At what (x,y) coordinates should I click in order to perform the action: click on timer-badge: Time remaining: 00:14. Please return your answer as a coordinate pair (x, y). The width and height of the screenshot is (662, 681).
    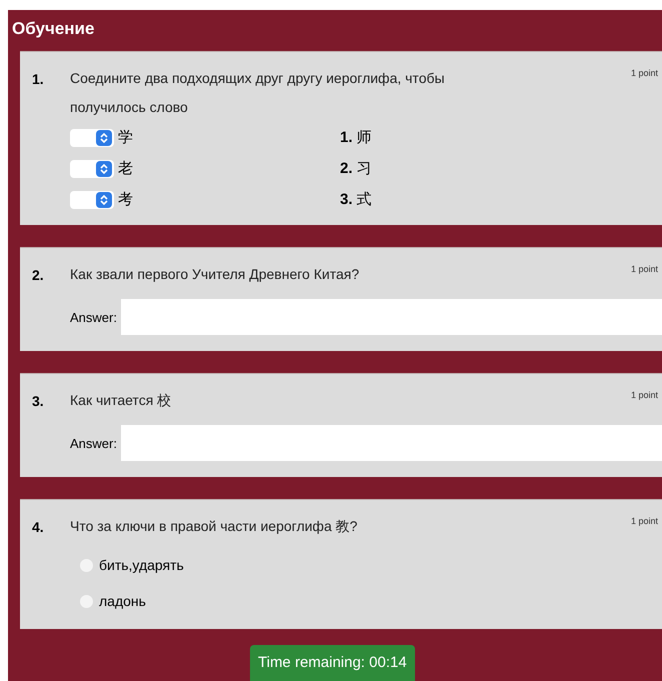
    Looking at the image, I should click on (332, 663).